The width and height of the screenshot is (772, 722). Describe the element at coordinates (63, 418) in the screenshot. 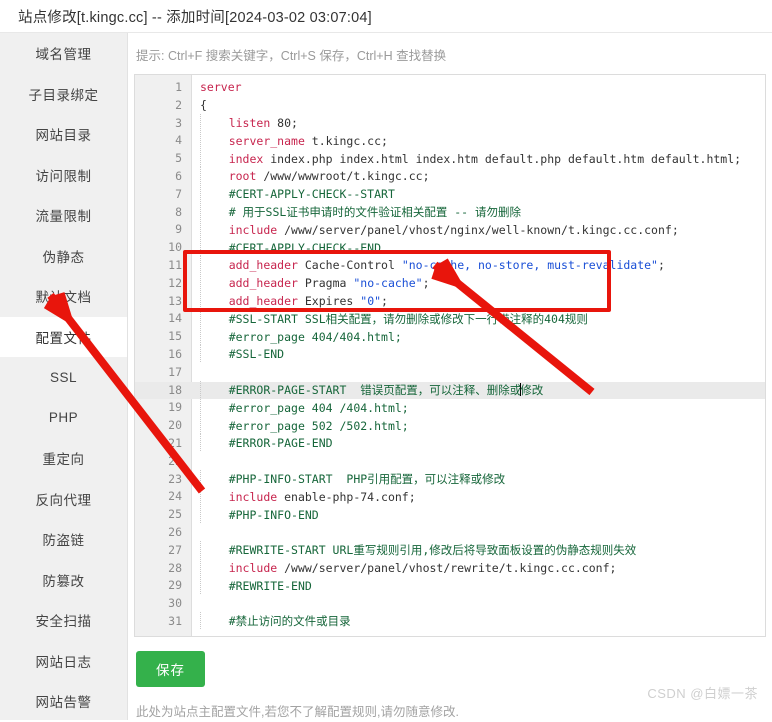

I see `sidebar-item-9: PHP` at that location.